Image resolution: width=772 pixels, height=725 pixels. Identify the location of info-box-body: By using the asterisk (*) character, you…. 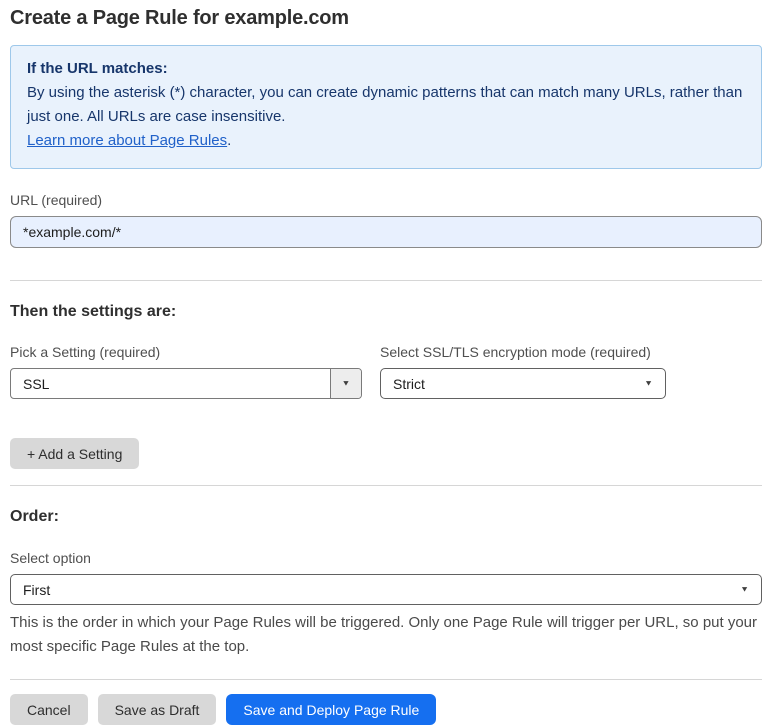
(385, 104).